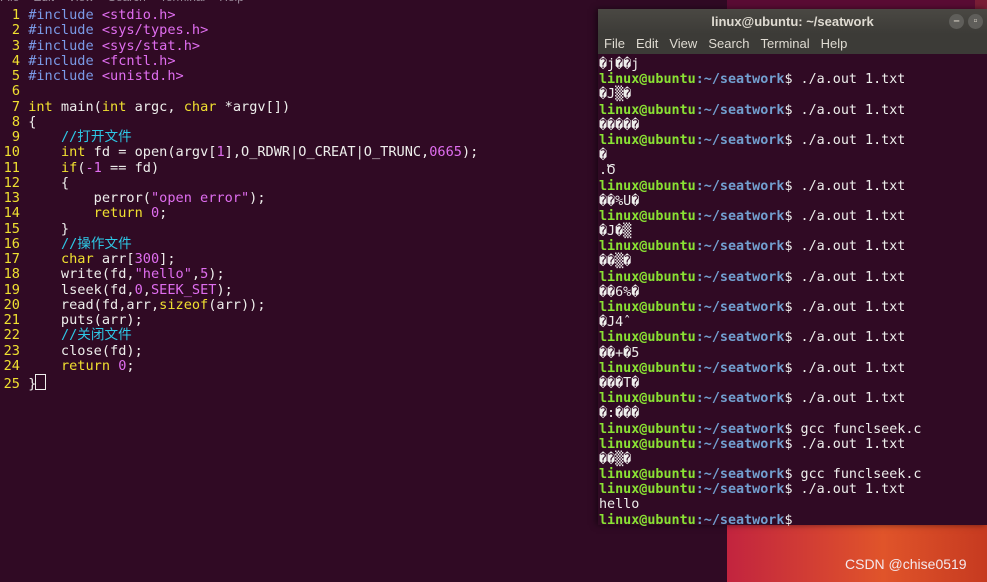 The height and width of the screenshot is (582, 987). What do you see at coordinates (647, 43) in the screenshot?
I see `menu-edit: Edit` at bounding box center [647, 43].